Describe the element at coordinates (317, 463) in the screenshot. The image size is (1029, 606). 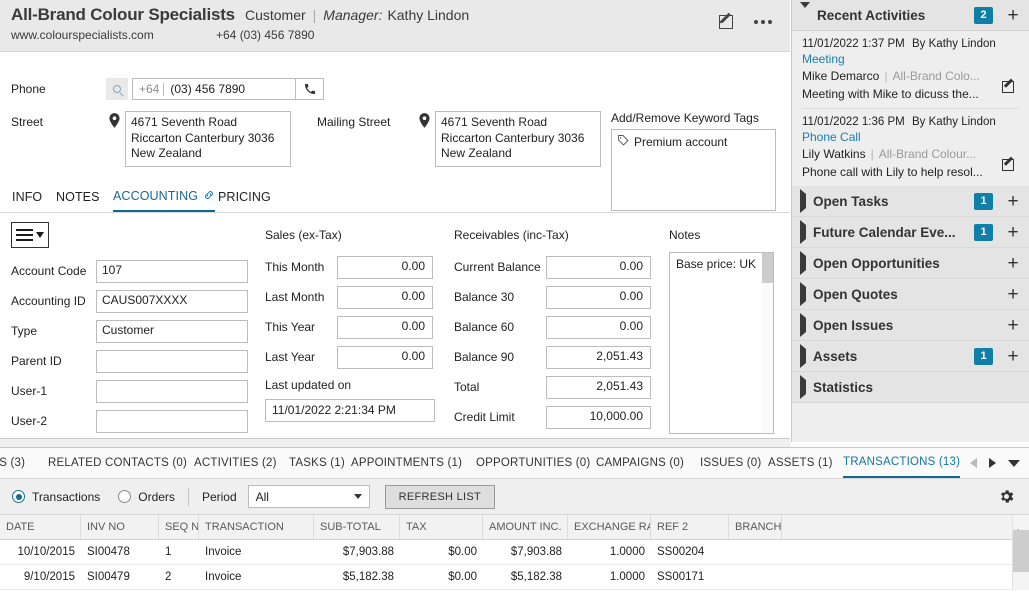
I see `tab-tasks: TASKS (1)` at that location.